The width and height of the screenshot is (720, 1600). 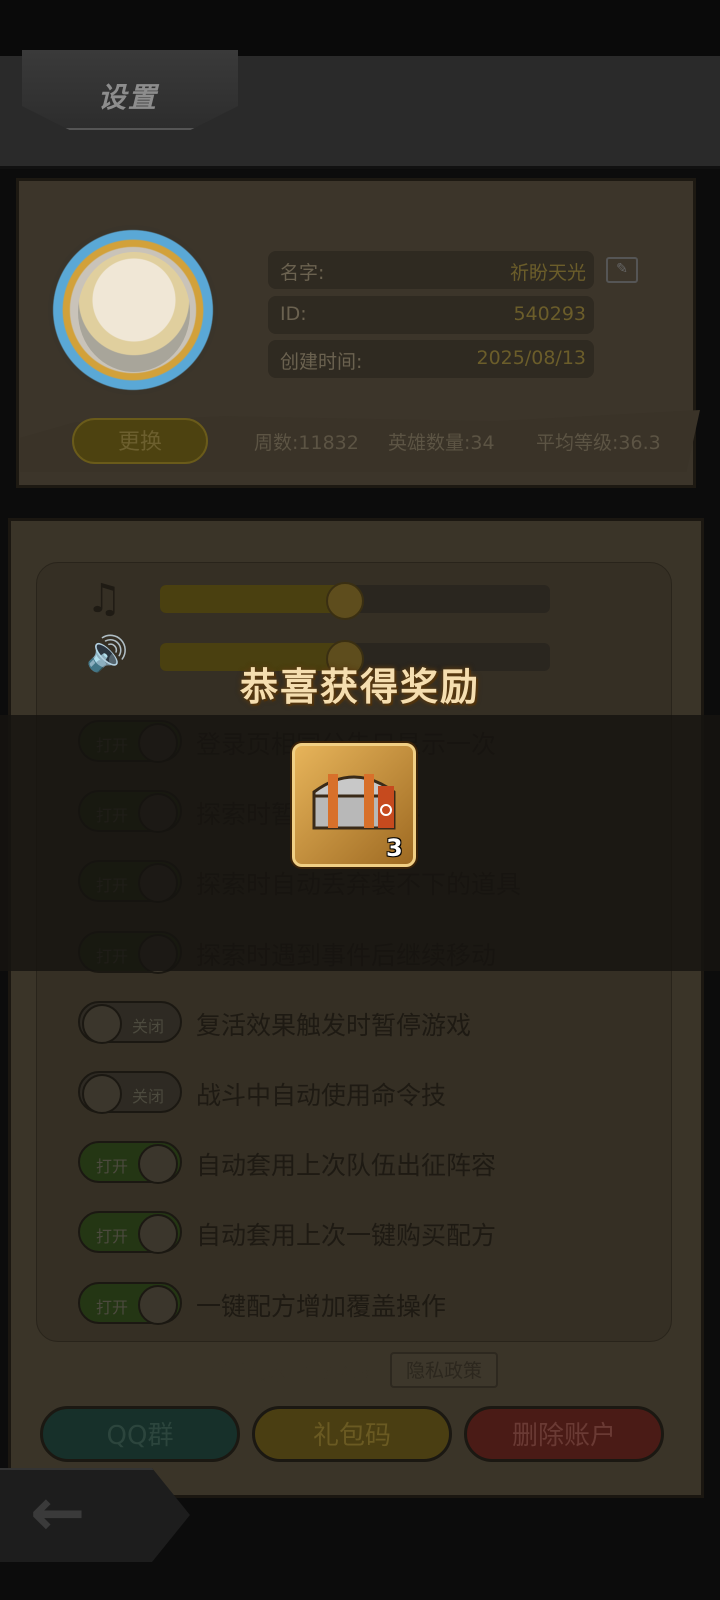 I want to click on reward-count: 3, so click(x=394, y=848).